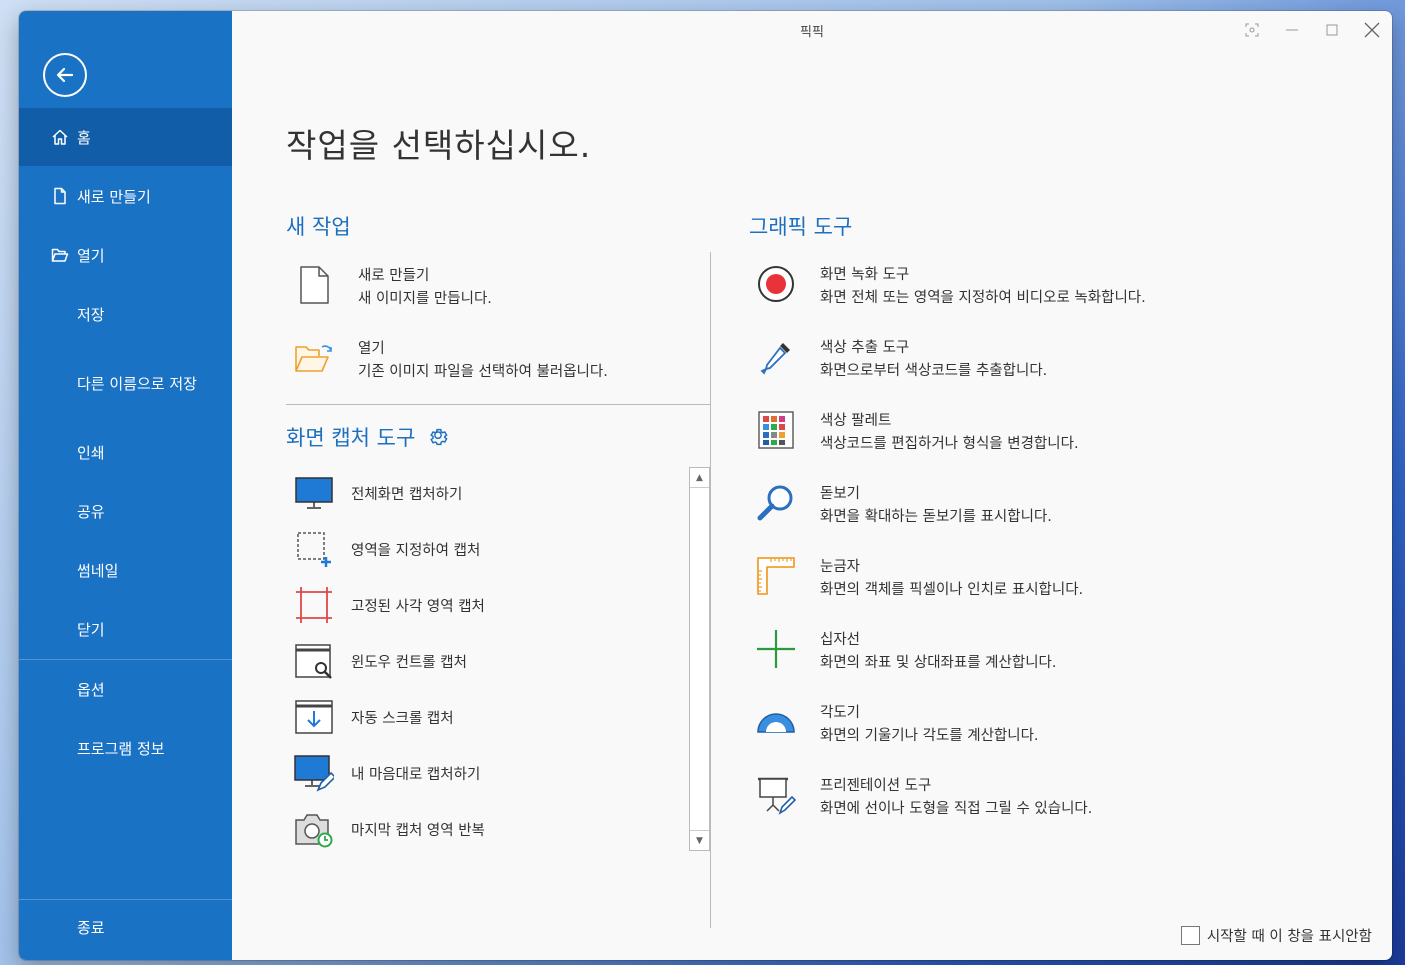 The image size is (1405, 965). What do you see at coordinates (498, 404) in the screenshot?
I see `section-divider` at bounding box center [498, 404].